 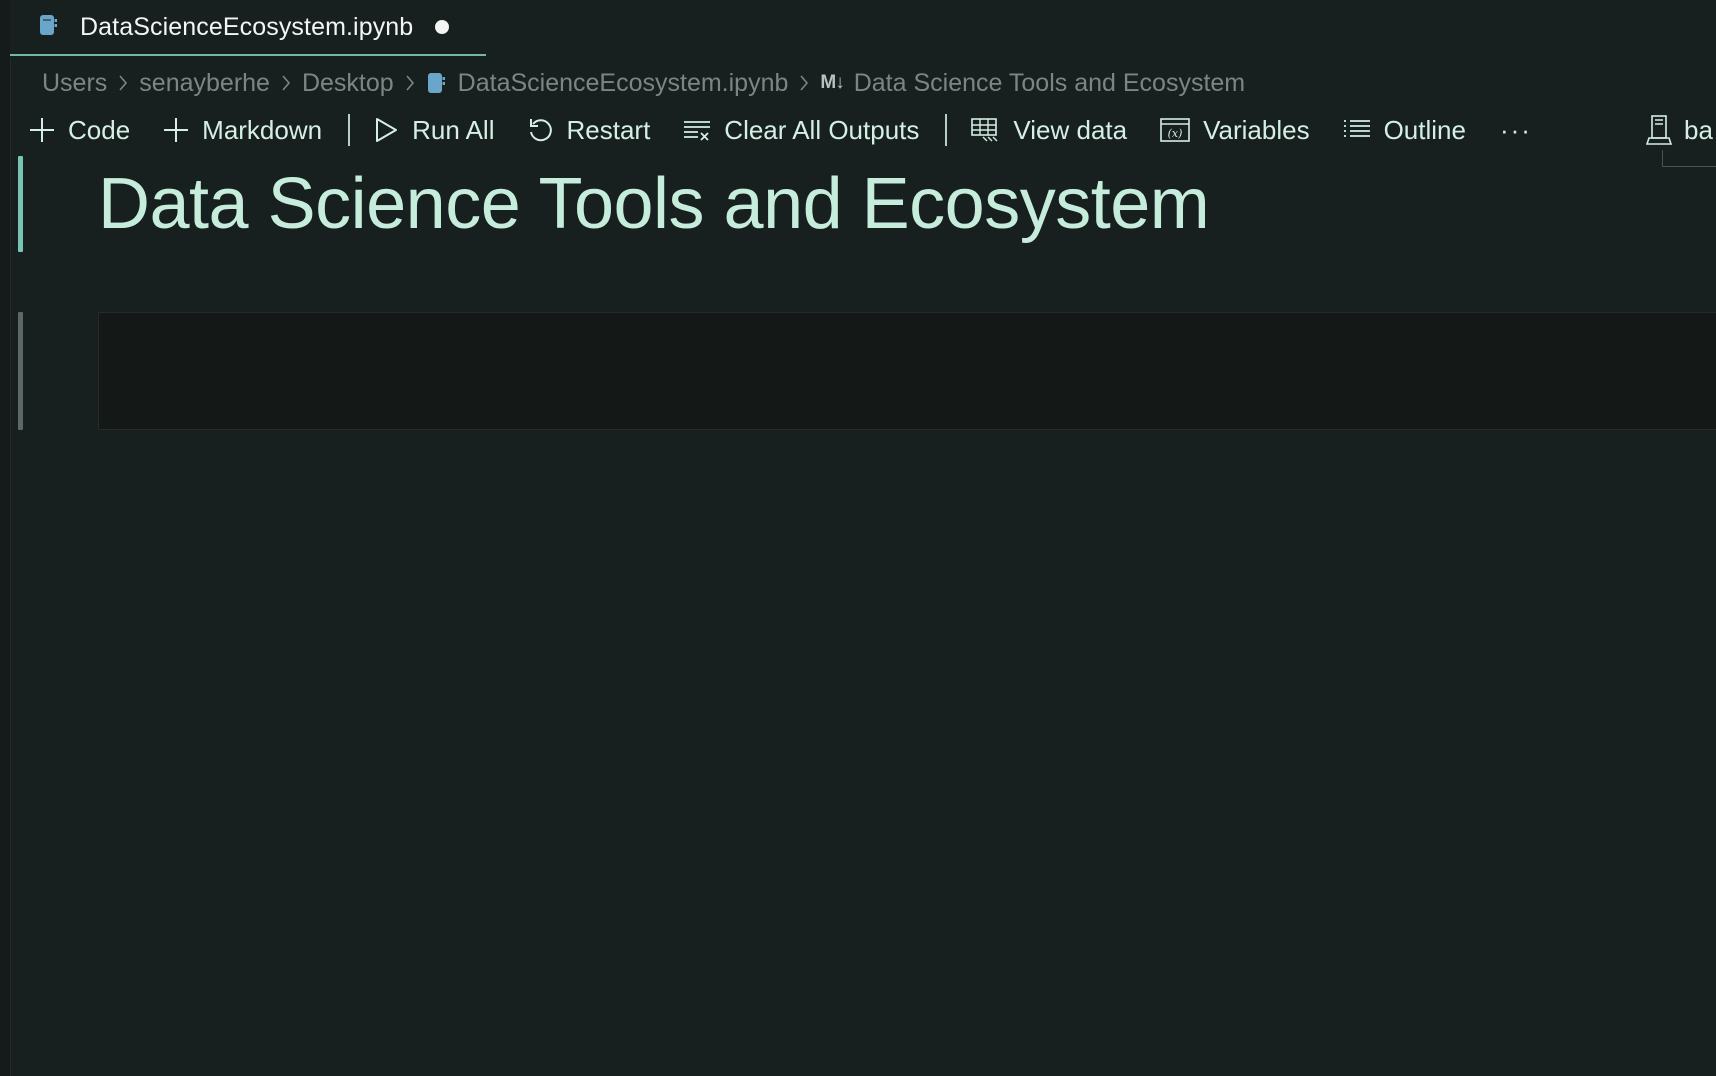 What do you see at coordinates (623, 83) in the screenshot?
I see `breadcrumb-item-notebook: DataScienceEcosystem.ipynb` at bounding box center [623, 83].